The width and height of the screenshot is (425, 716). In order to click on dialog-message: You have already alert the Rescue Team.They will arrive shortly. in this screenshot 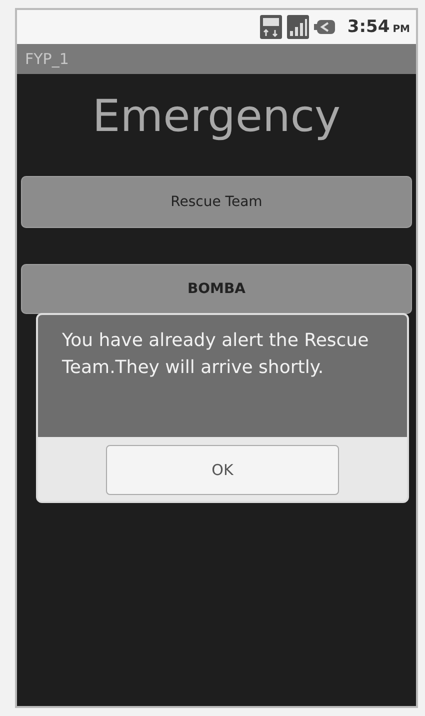, I will do `click(216, 354)`.